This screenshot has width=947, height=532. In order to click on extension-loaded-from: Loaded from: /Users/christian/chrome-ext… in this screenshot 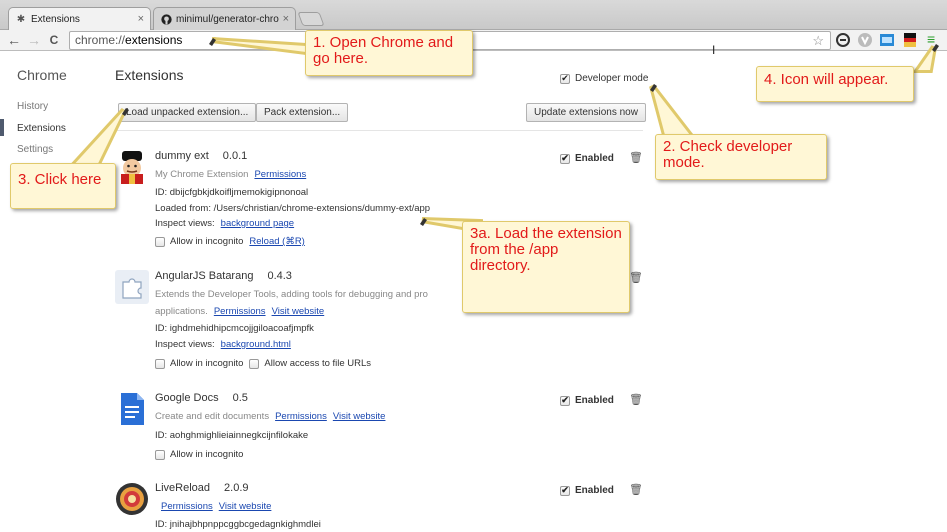, I will do `click(293, 208)`.